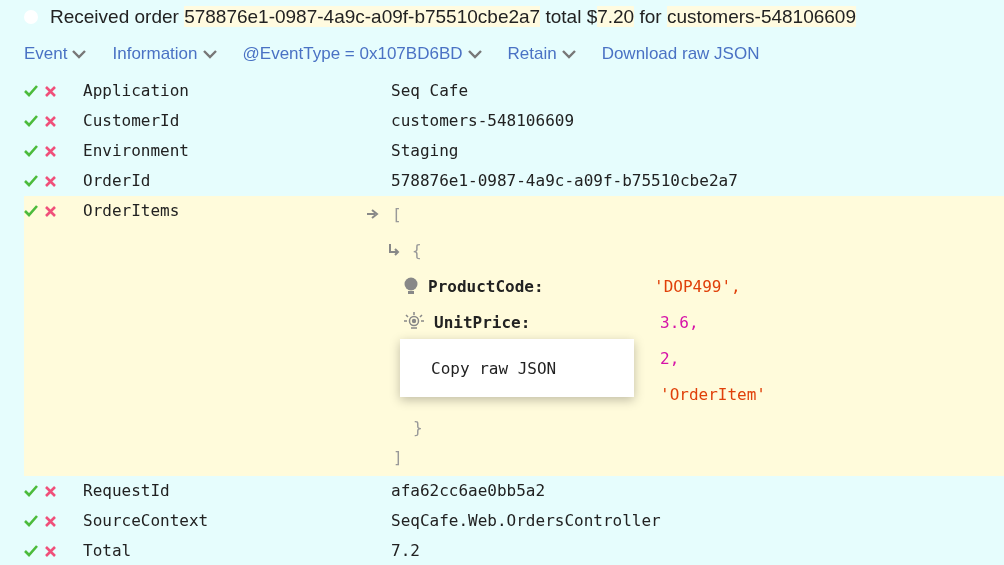 The image size is (1004, 565). What do you see at coordinates (468, 491) in the screenshot?
I see `property-value: afa62cc6ae0bb5a2` at bounding box center [468, 491].